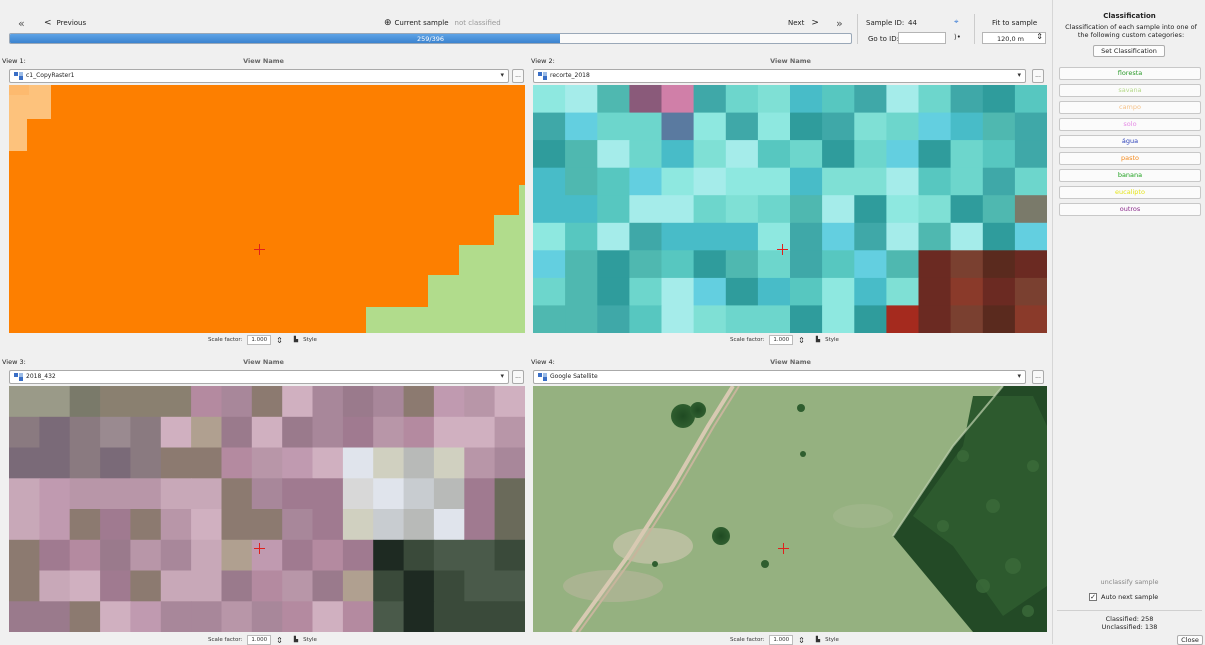  What do you see at coordinates (574, 376) in the screenshot?
I see `layer-name: Google Satellite` at bounding box center [574, 376].